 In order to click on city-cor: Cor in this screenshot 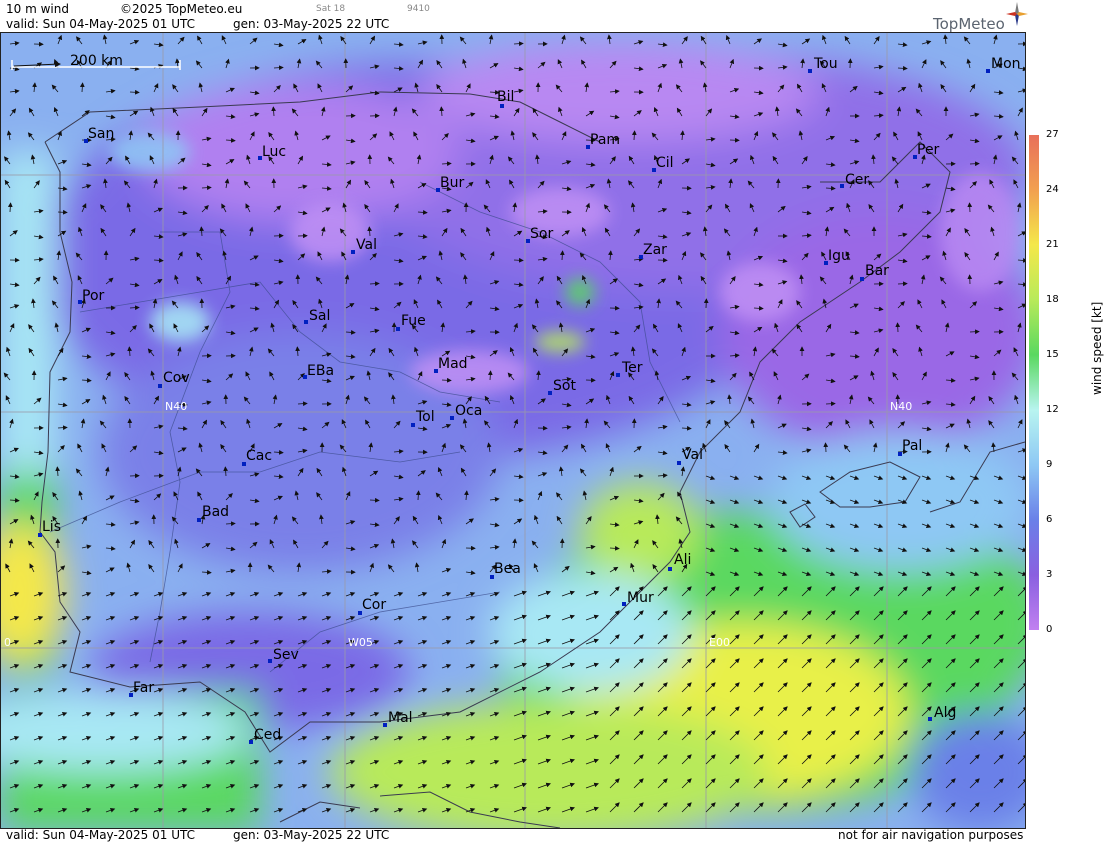, I will do `click(372, 606)`.